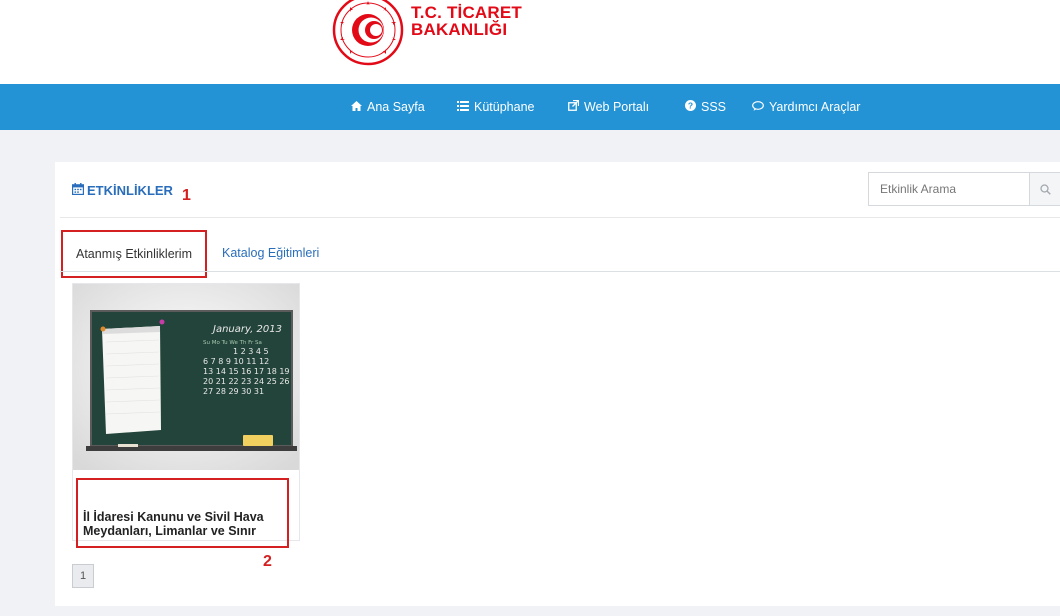  What do you see at coordinates (246, 381) in the screenshot?
I see `image-week-4: 20 21 22 23 24 25 26` at bounding box center [246, 381].